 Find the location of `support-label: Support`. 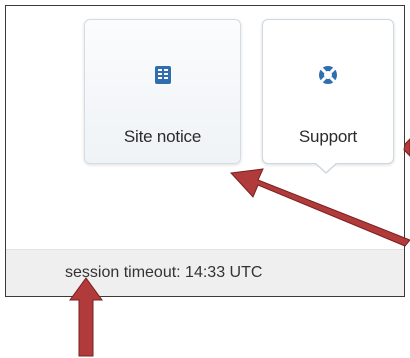

support-label: Support is located at coordinates (328, 136).